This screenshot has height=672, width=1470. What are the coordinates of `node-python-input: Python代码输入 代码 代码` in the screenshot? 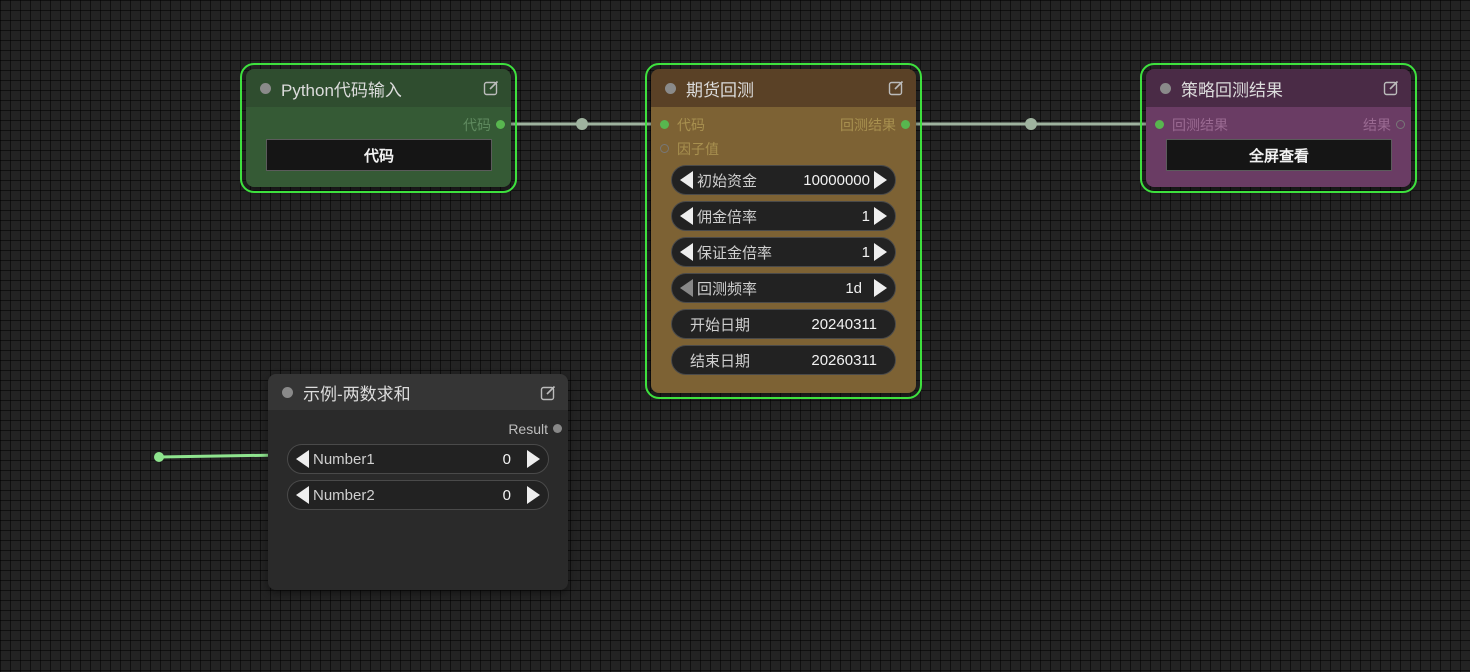 It's located at (378, 128).